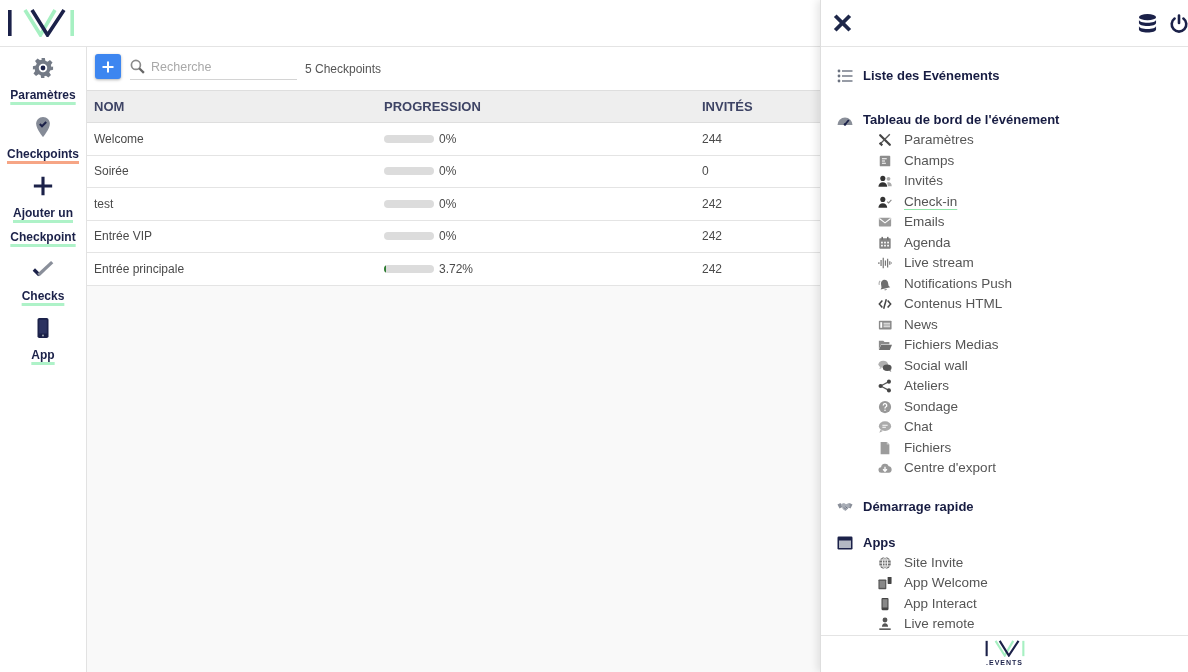 Image resolution: width=1188 pixels, height=672 pixels. What do you see at coordinates (885, 386) in the screenshot?
I see `share-icon` at bounding box center [885, 386].